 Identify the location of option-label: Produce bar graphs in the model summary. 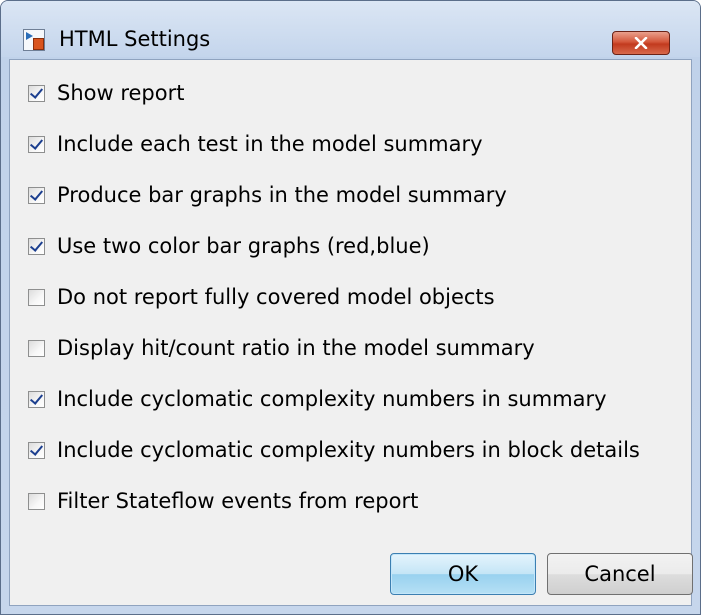
(282, 195).